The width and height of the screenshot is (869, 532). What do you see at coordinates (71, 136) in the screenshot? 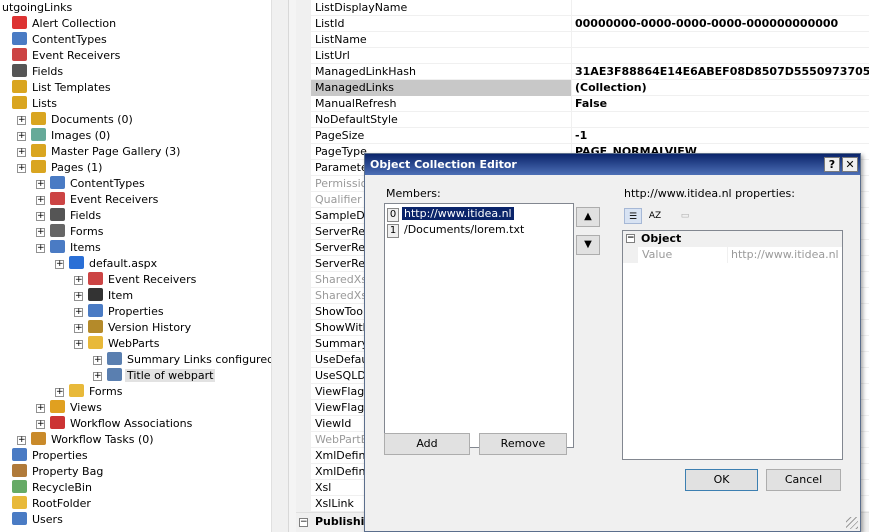
I see `tree-node: Images (0)` at bounding box center [71, 136].